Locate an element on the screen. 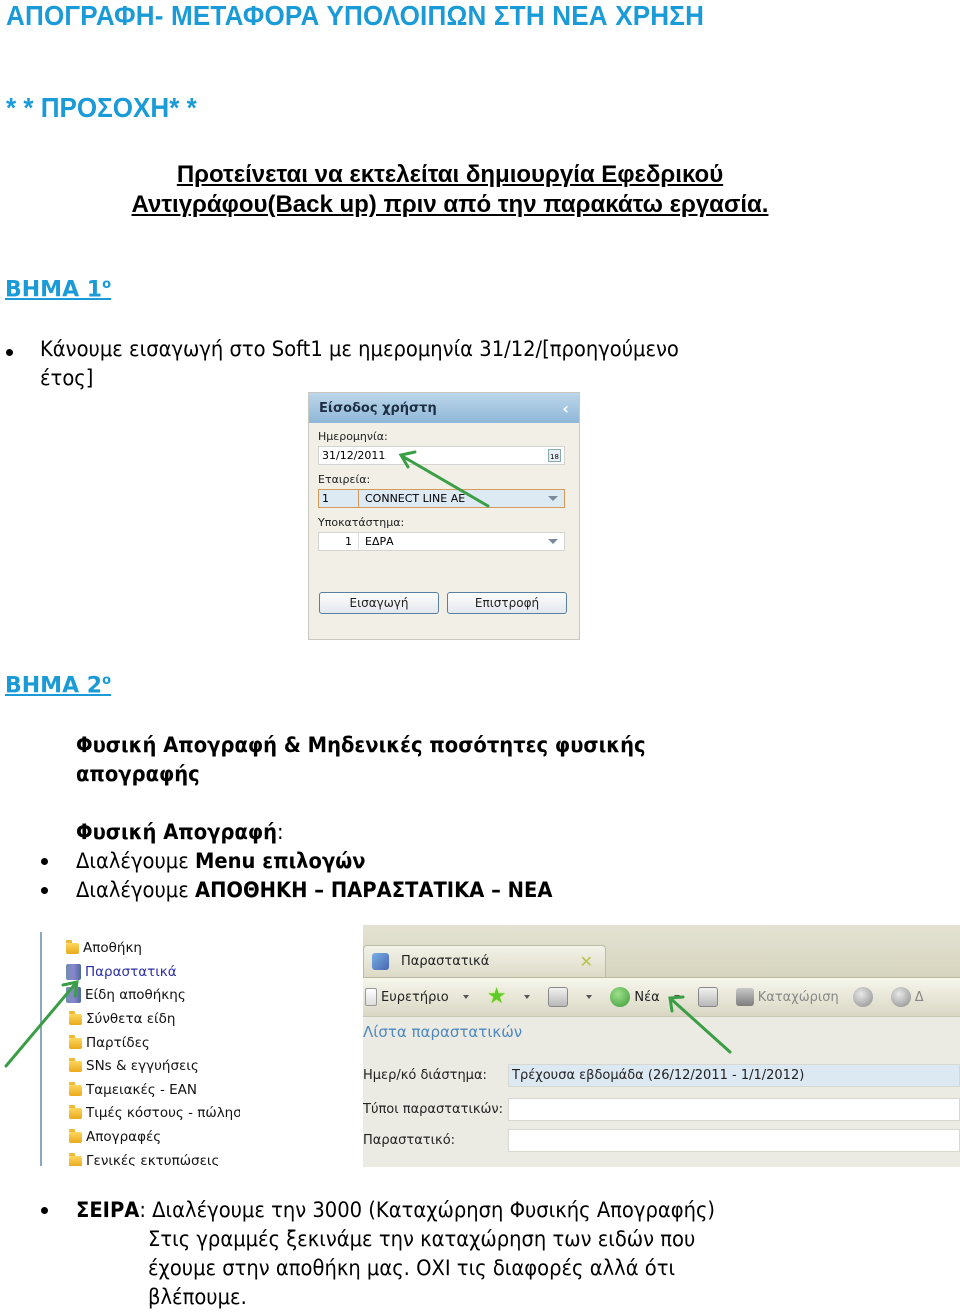 The width and height of the screenshot is (960, 1312). tree-item-sns: SNs & εγγυήσεις is located at coordinates (134, 1065).